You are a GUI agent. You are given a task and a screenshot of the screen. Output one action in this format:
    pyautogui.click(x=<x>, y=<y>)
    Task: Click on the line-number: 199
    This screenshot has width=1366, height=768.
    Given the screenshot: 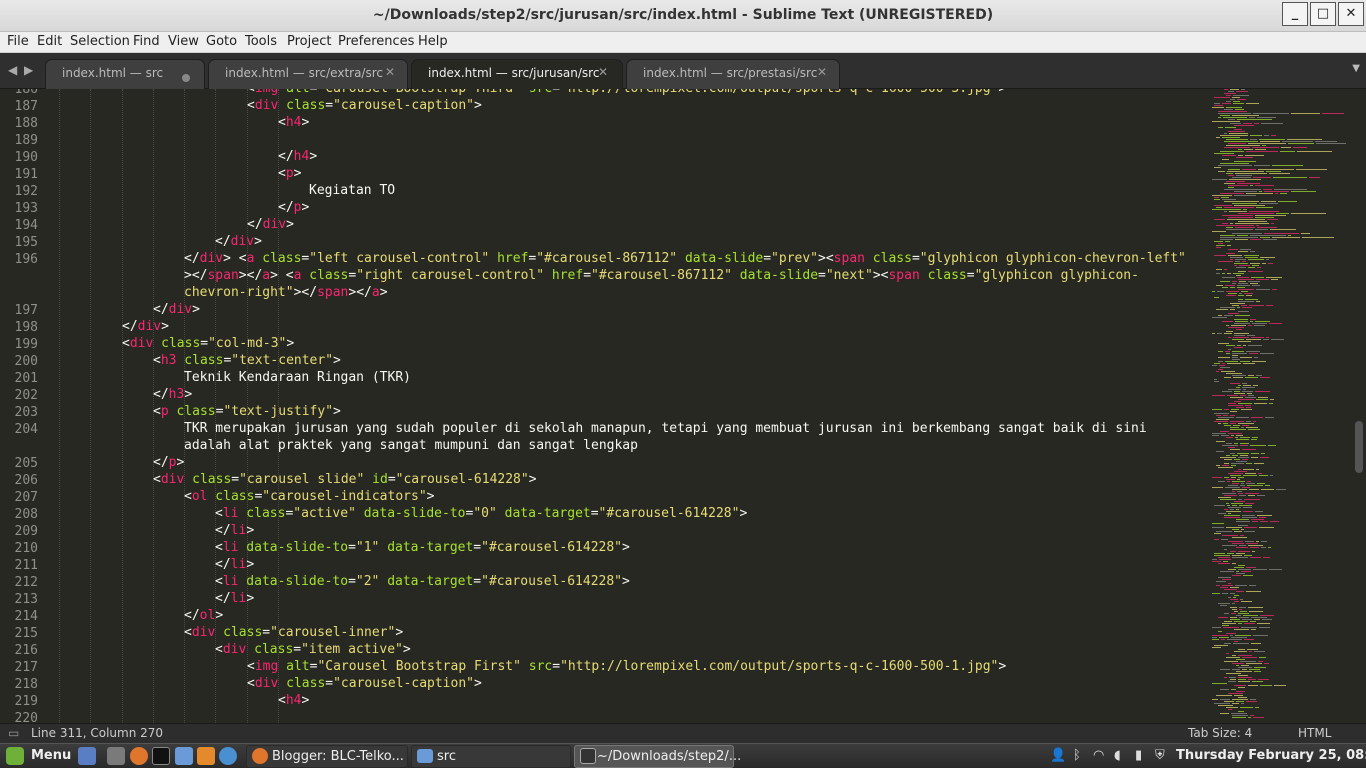 What is the action you would take?
    pyautogui.click(x=26, y=344)
    